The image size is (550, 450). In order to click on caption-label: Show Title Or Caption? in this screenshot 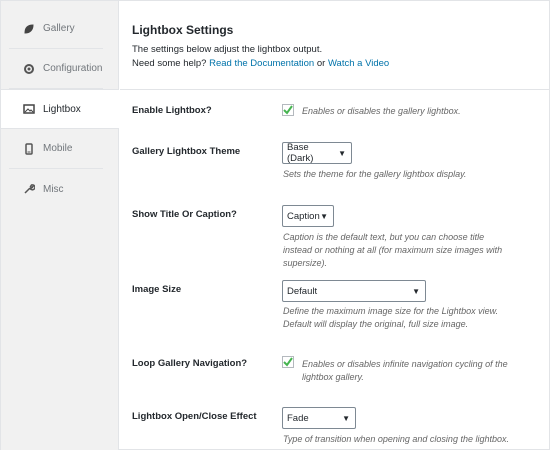, I will do `click(184, 214)`.